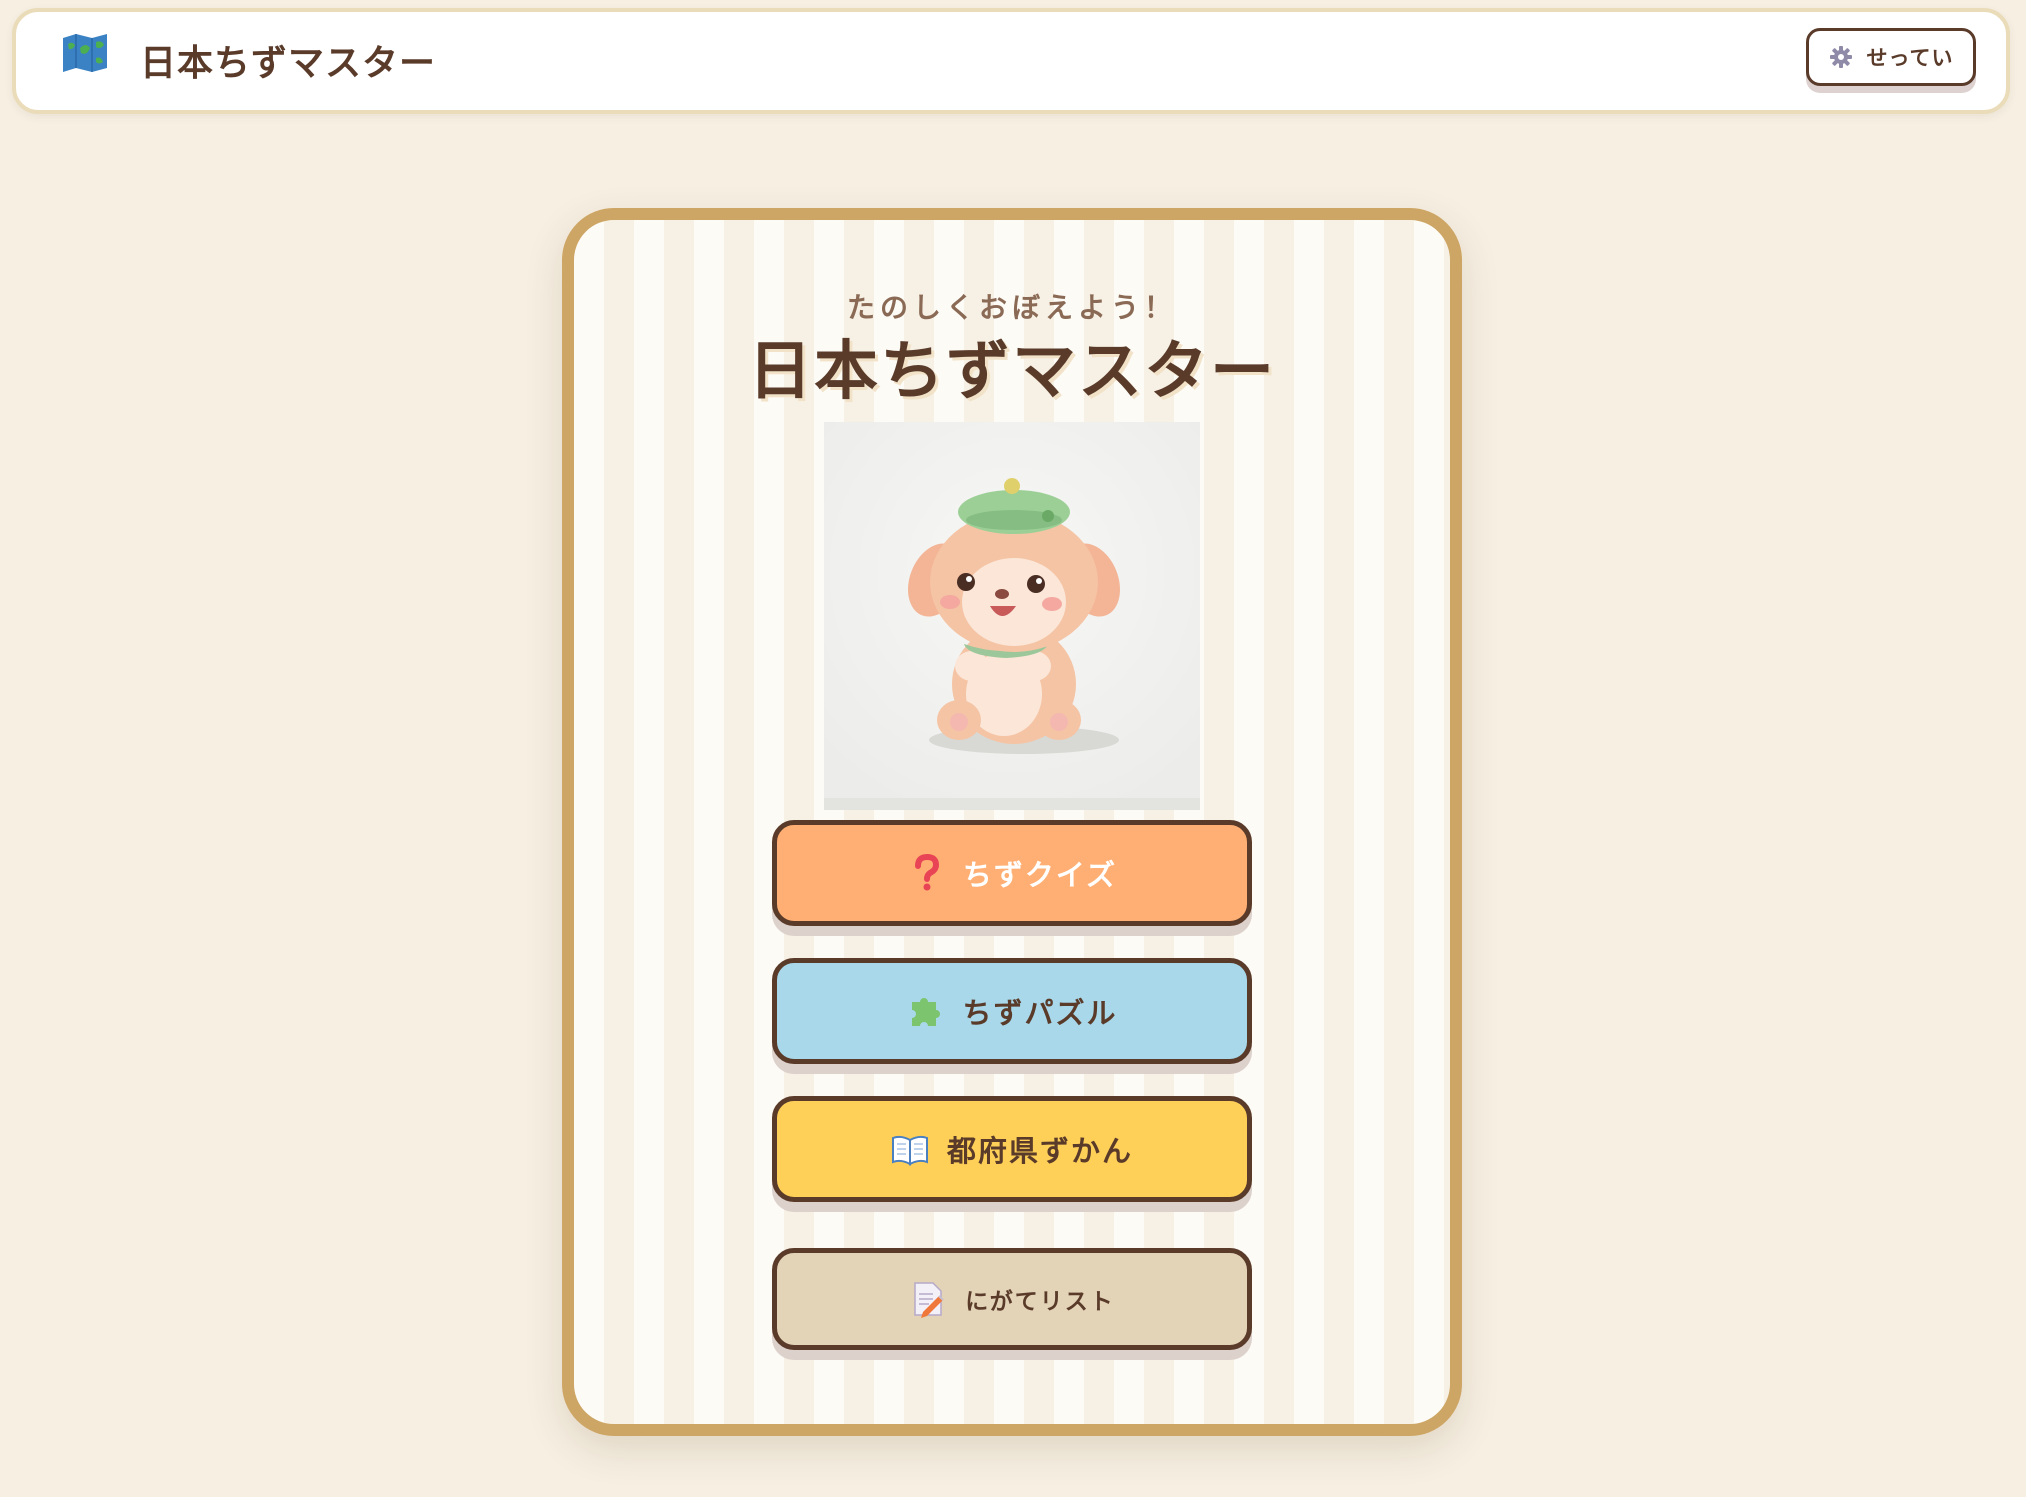 The image size is (2026, 1497). I want to click on weak-list-label: にがてリスト, so click(1040, 1302).